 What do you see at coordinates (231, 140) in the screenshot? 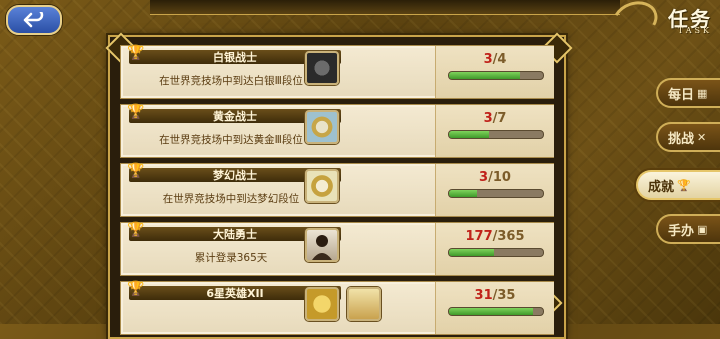
I see `task-description: 在世界竞技场中到达黄金Ⅲ段位` at bounding box center [231, 140].